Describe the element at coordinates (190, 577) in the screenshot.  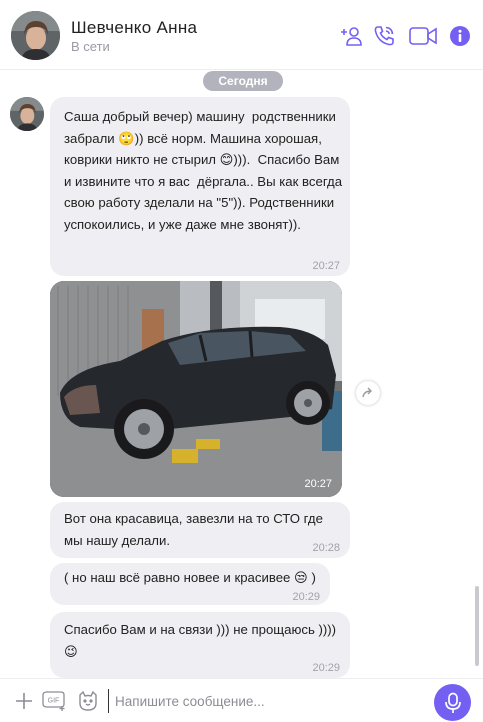
I see `message-text: ( но наш всё равно новее и красивее 😒 )` at that location.